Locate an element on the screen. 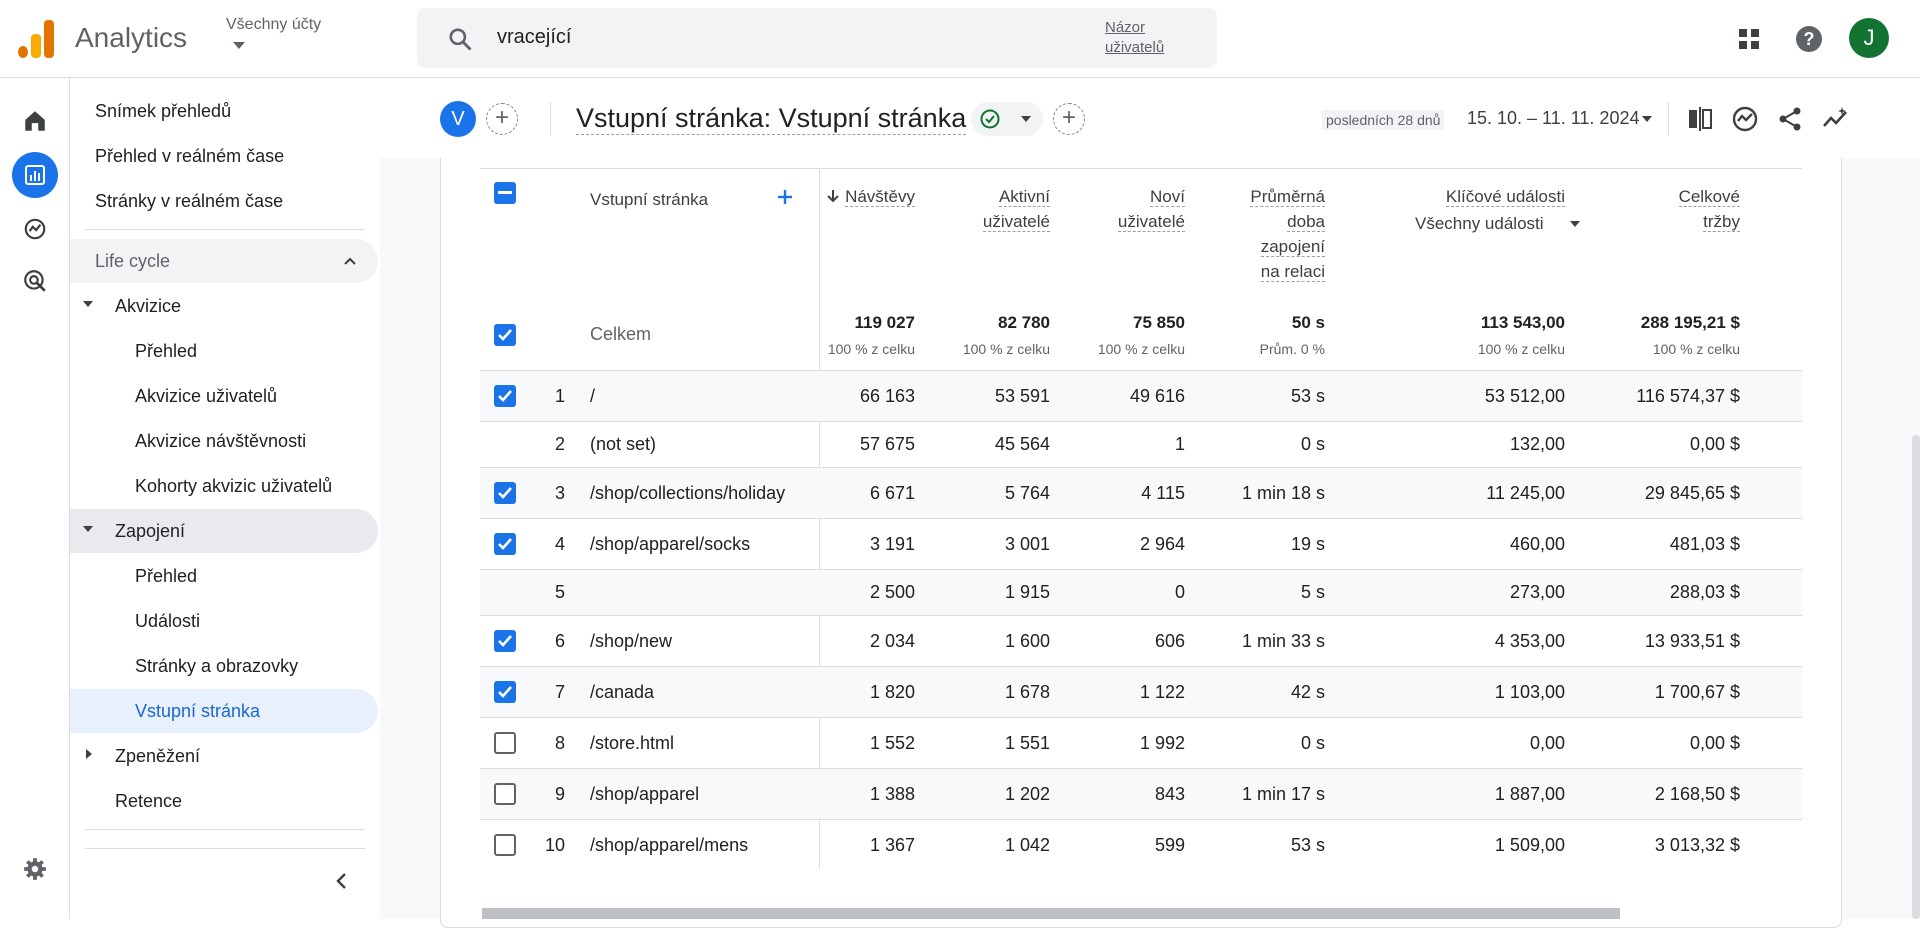  column-header-avg-engagement: Průměrná doba zapojení na relaci is located at coordinates (1257, 234).